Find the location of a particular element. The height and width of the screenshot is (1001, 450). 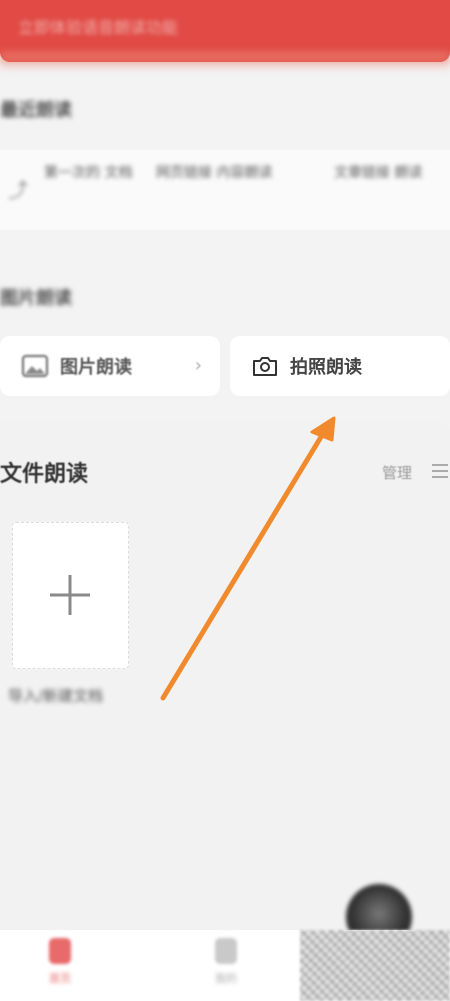

add-file-caption: 导入/新建文档 is located at coordinates (56, 696).